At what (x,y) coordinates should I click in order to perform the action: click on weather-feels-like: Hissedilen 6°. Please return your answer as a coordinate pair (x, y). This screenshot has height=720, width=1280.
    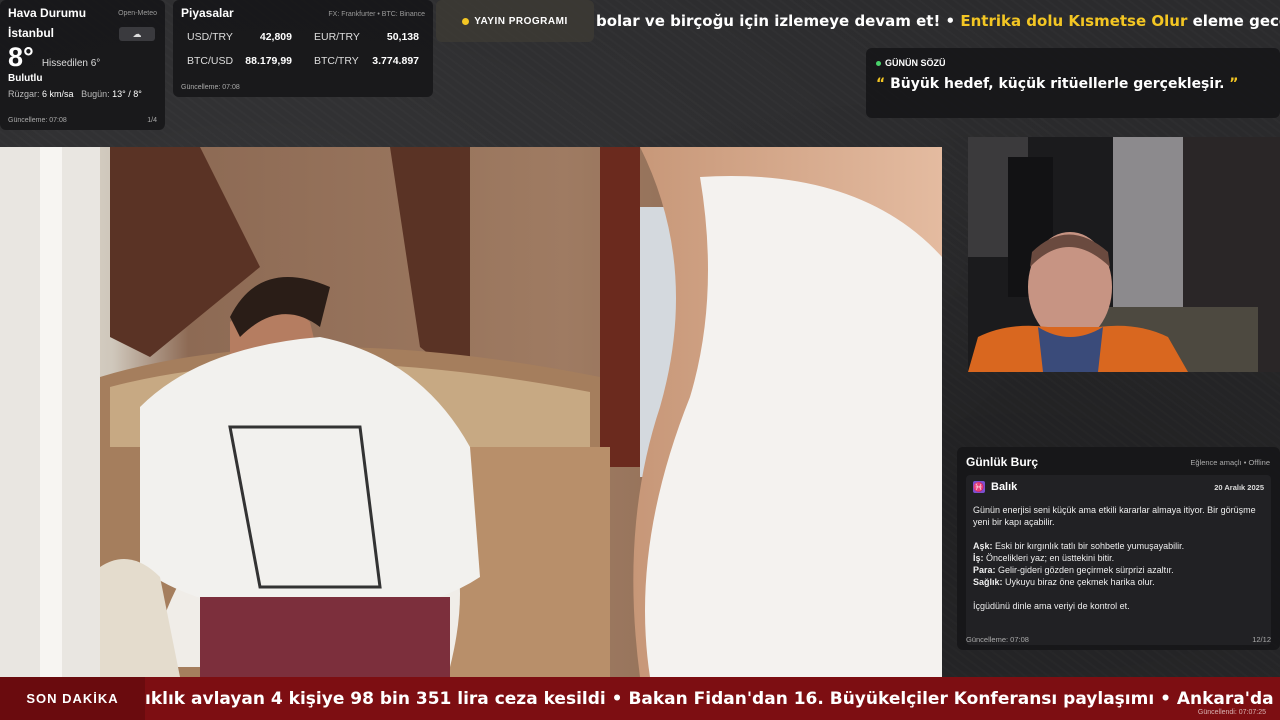
    Looking at the image, I should click on (71, 63).